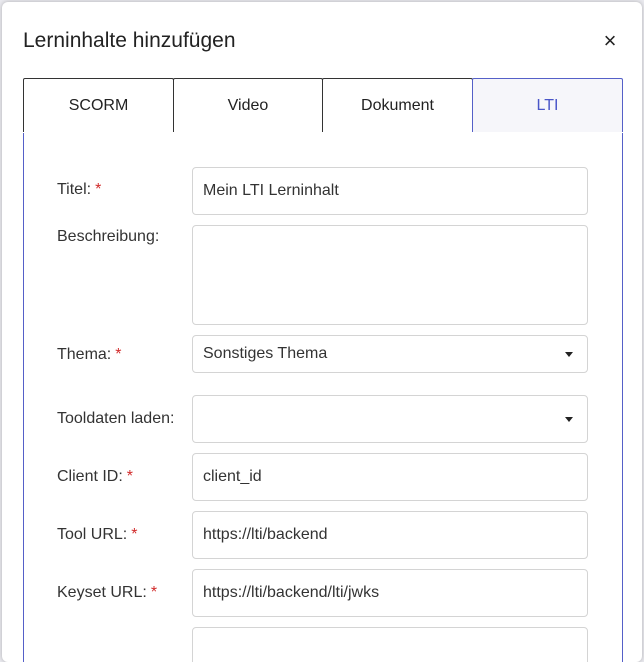  What do you see at coordinates (89, 354) in the screenshot?
I see `topic-label: Thema: *` at bounding box center [89, 354].